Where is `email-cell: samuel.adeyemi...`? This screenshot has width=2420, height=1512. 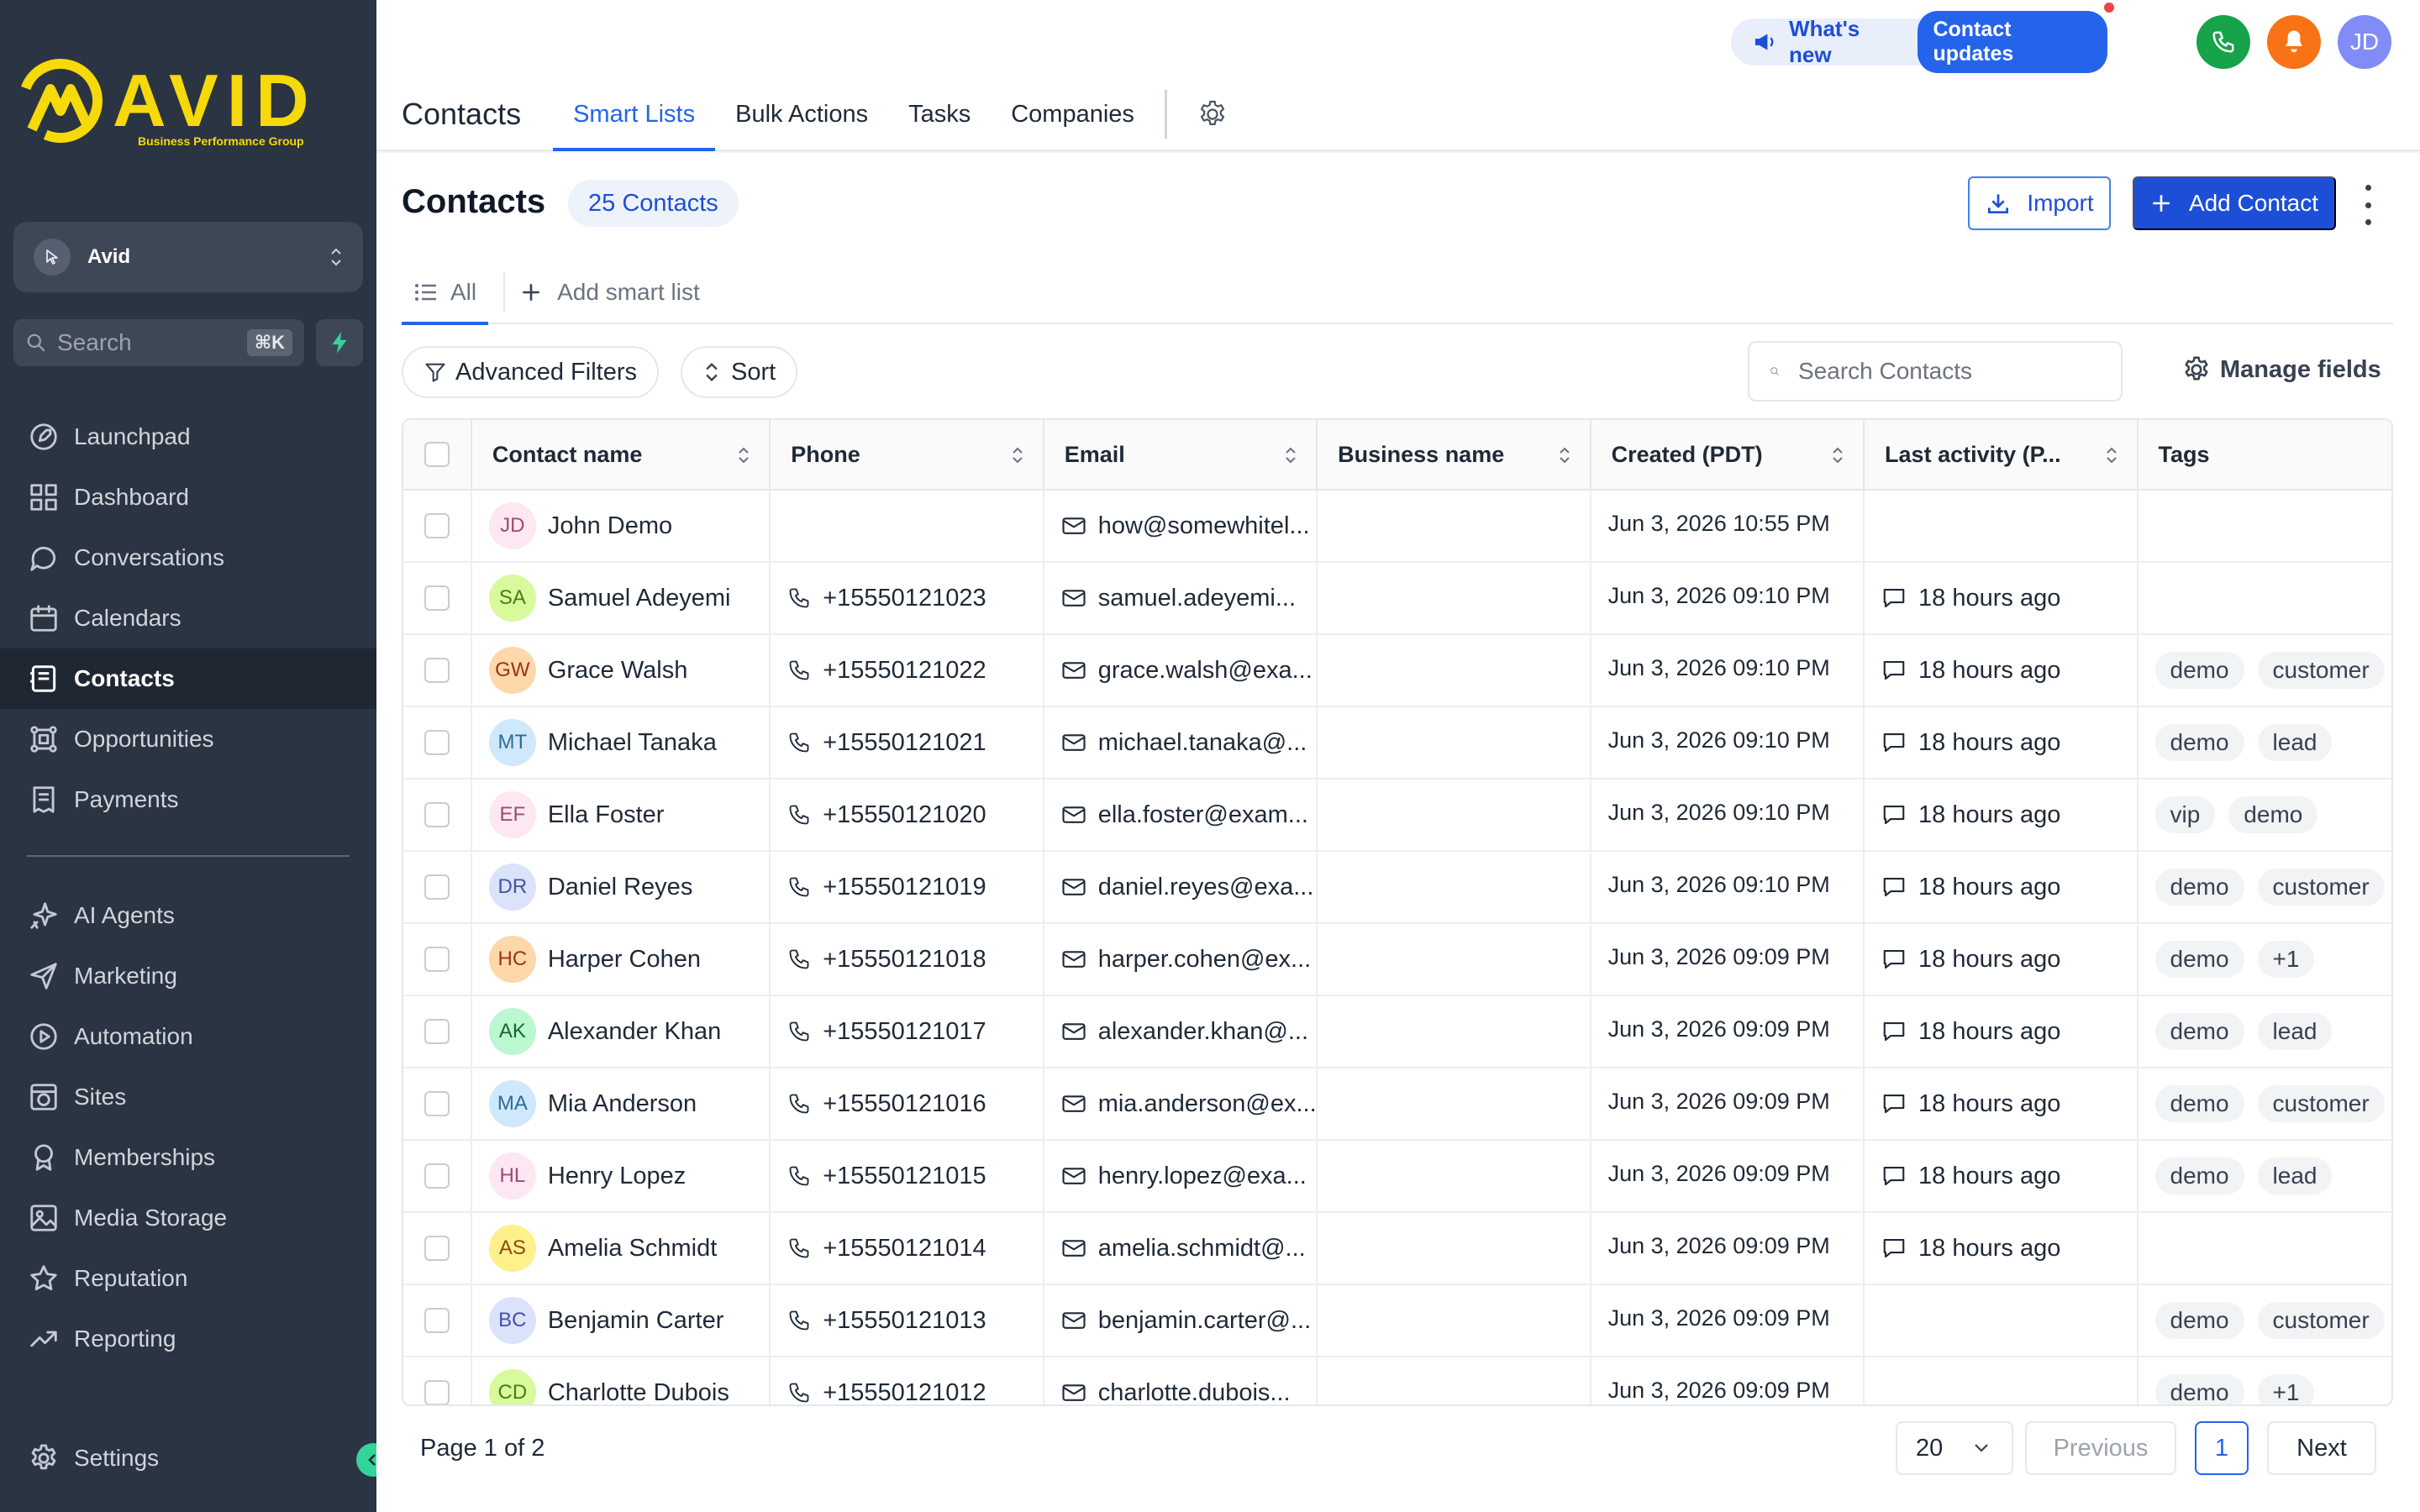
email-cell: samuel.adeyemi... is located at coordinates (1181, 598).